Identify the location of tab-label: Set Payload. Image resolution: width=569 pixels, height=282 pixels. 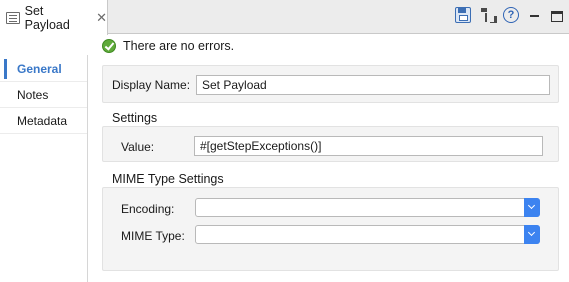
(47, 17).